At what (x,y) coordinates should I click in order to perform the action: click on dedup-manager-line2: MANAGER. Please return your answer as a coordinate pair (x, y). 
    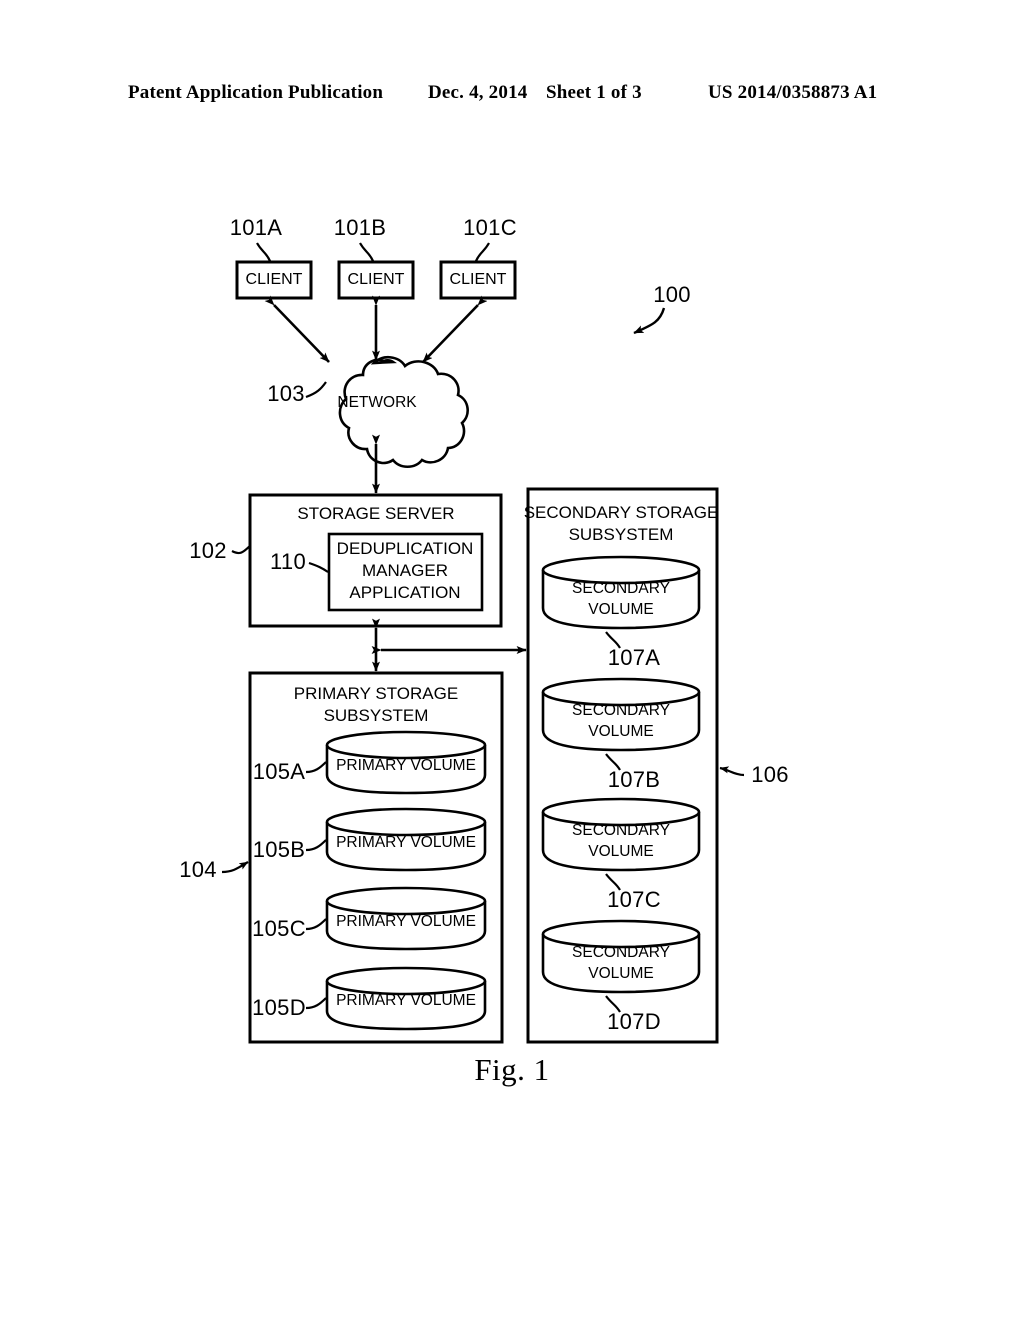
    Looking at the image, I should click on (405, 570).